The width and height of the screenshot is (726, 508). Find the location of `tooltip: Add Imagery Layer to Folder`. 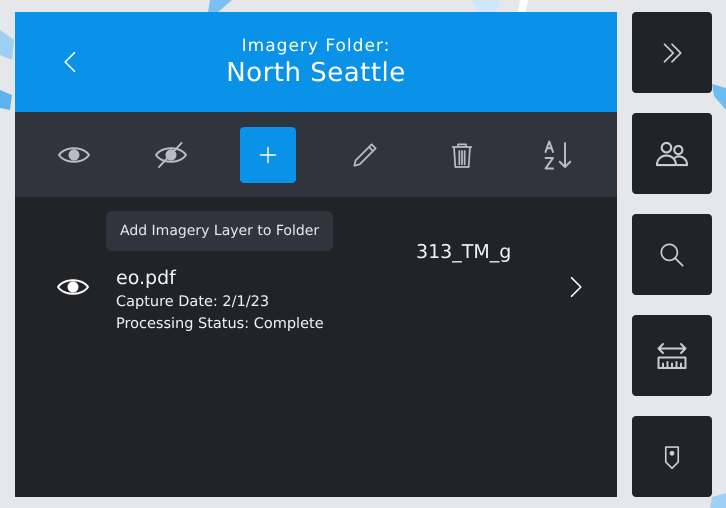

tooltip: Add Imagery Layer to Folder is located at coordinates (220, 231).